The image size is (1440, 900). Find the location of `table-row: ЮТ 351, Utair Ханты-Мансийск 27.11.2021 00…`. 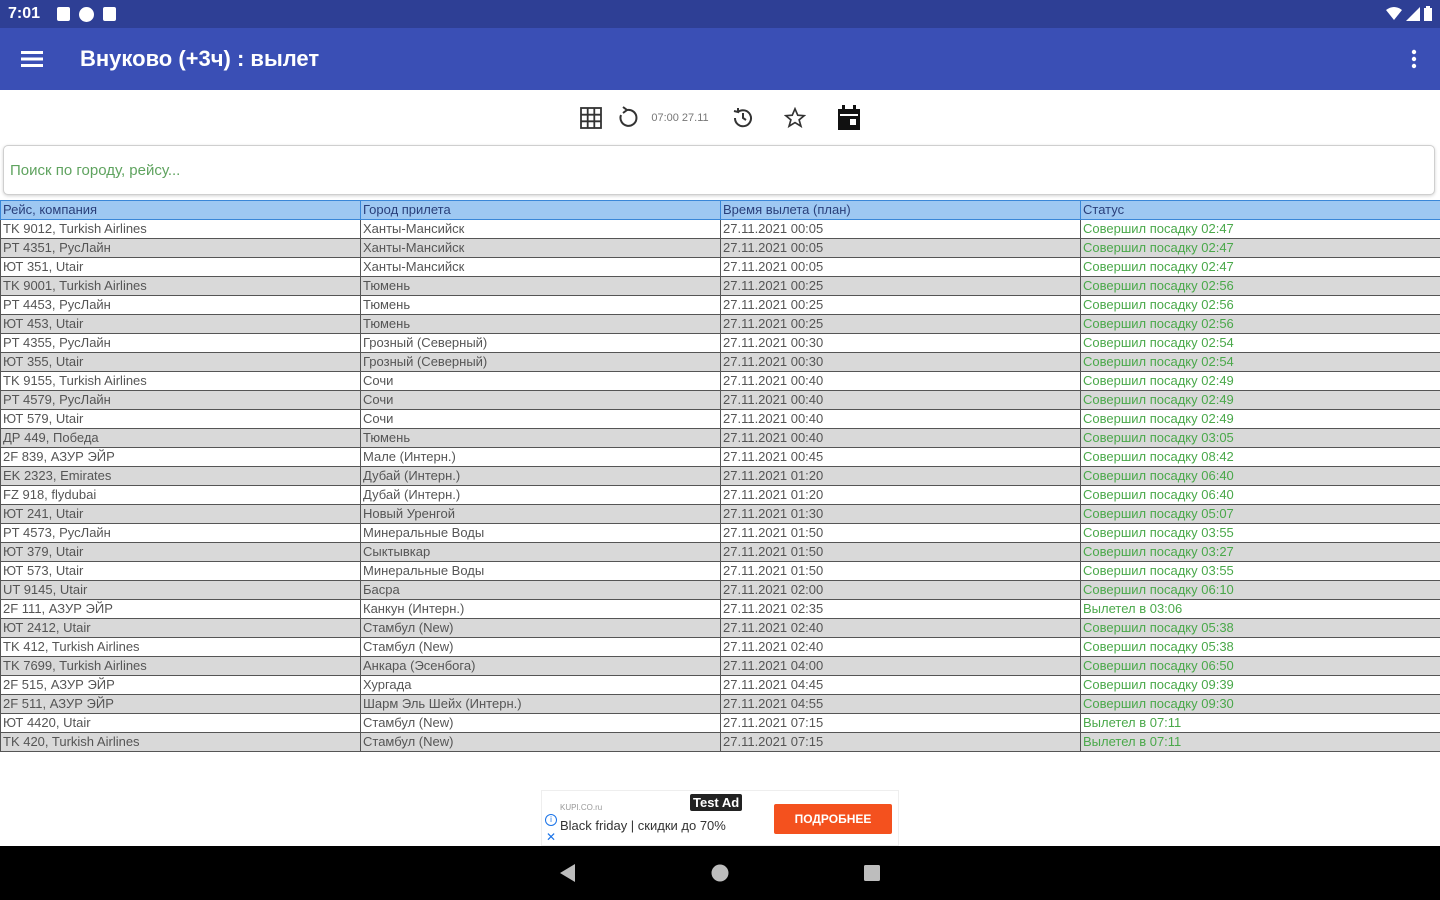

table-row: ЮТ 351, Utair Ханты-Мансийск 27.11.2021 00… is located at coordinates (720, 267).